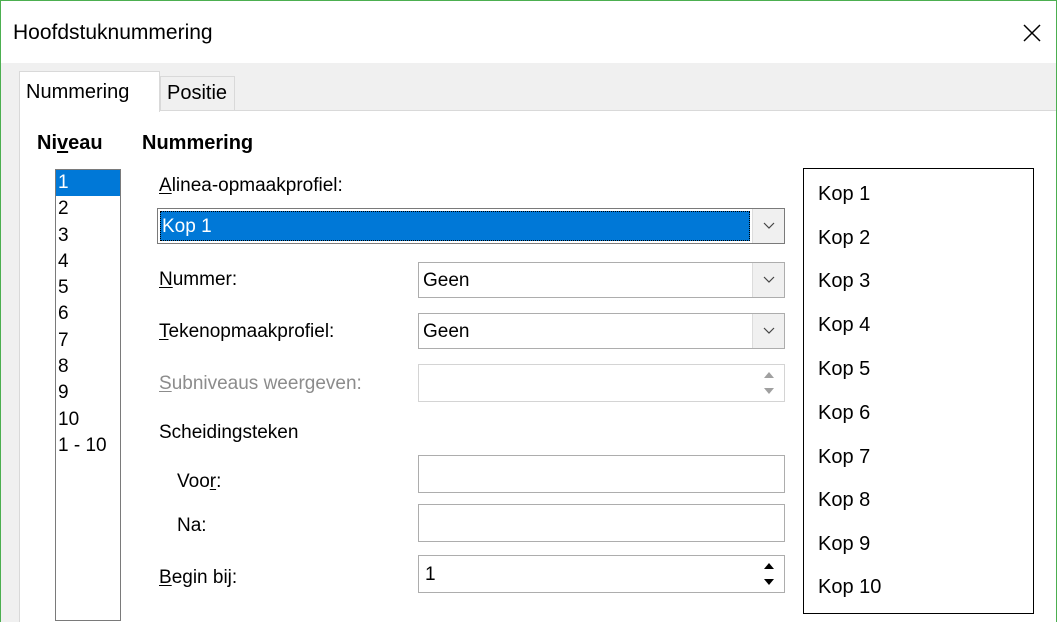  I want to click on numbering-heading: Nummering, so click(198, 143).